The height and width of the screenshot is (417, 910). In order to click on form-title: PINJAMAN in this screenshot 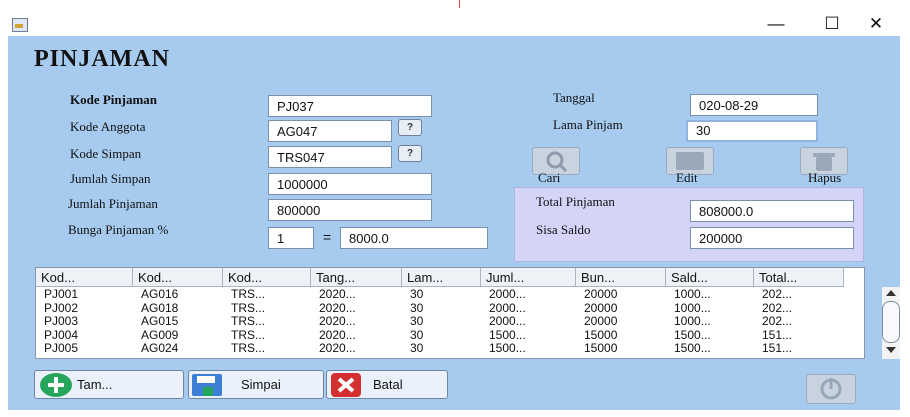, I will do `click(102, 59)`.